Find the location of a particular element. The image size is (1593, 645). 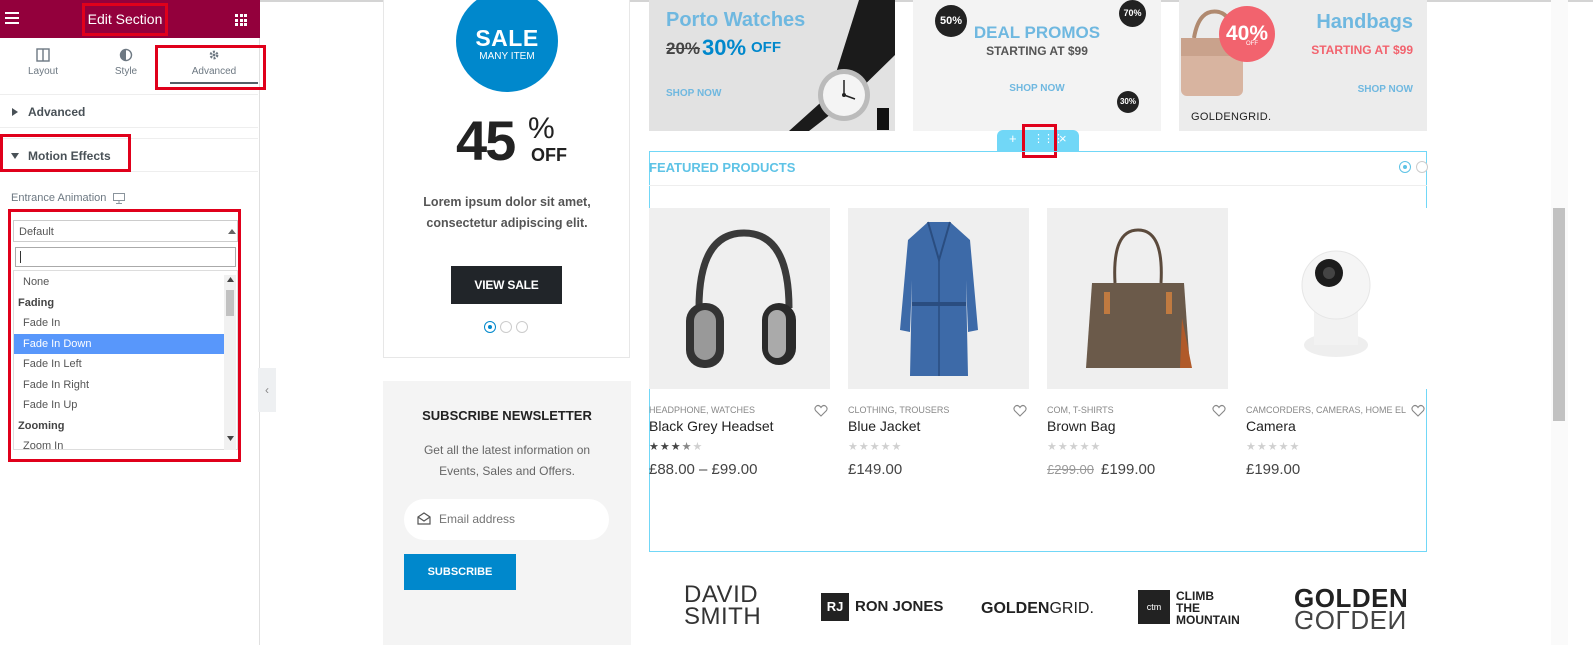

newsletter-title: SUBSCRIBE NEWSLETTER is located at coordinates (507, 415).